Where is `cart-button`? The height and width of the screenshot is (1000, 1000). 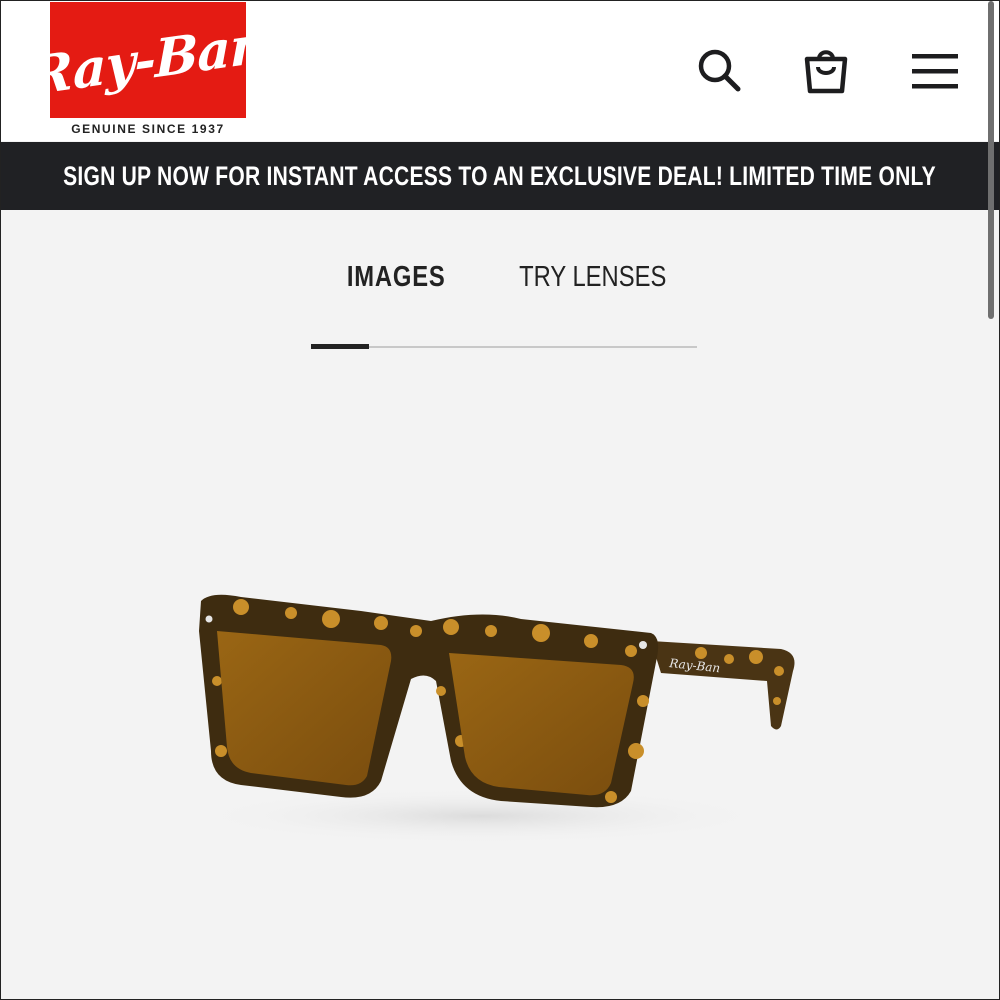
cart-button is located at coordinates (826, 71).